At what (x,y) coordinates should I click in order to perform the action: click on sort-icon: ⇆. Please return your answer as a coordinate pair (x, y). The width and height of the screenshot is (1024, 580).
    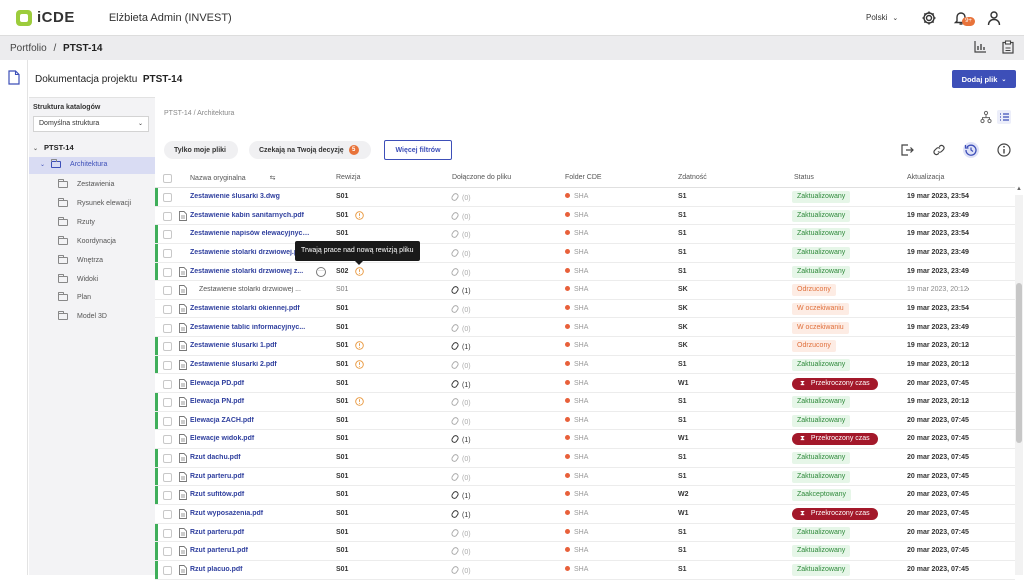
    Looking at the image, I should click on (273, 178).